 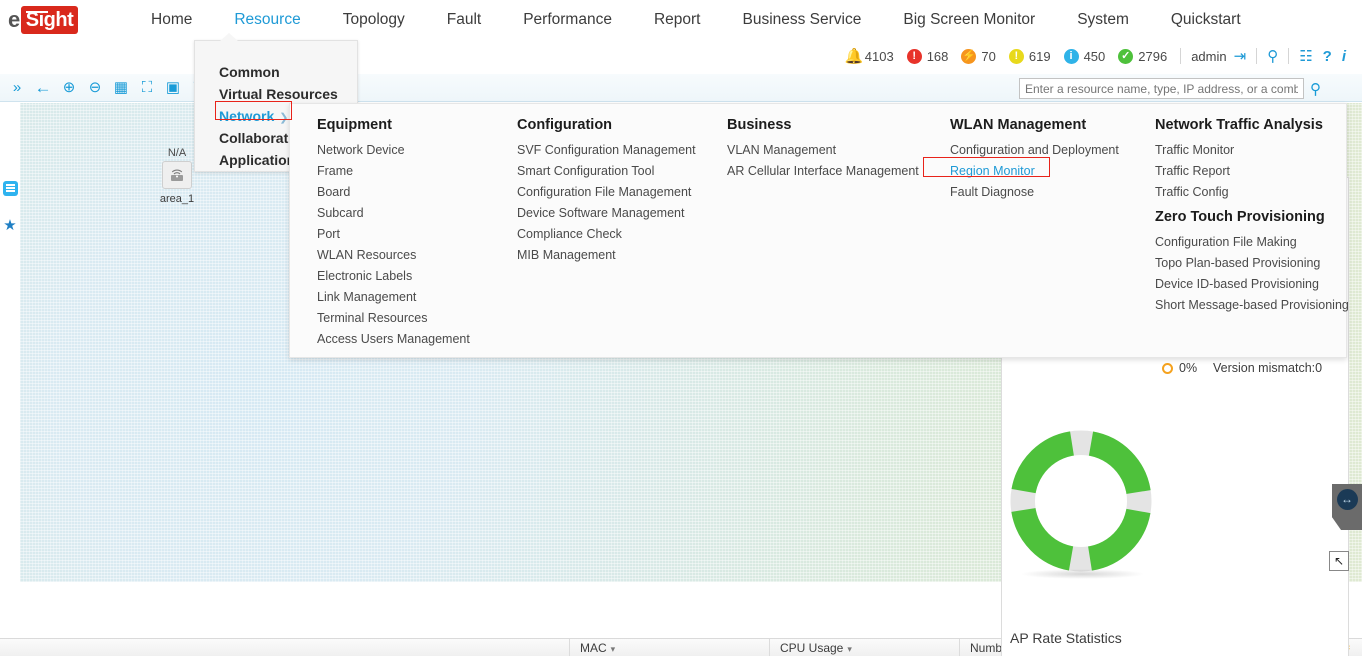 What do you see at coordinates (988, 56) in the screenshot?
I see `alarm-count-major: 70` at bounding box center [988, 56].